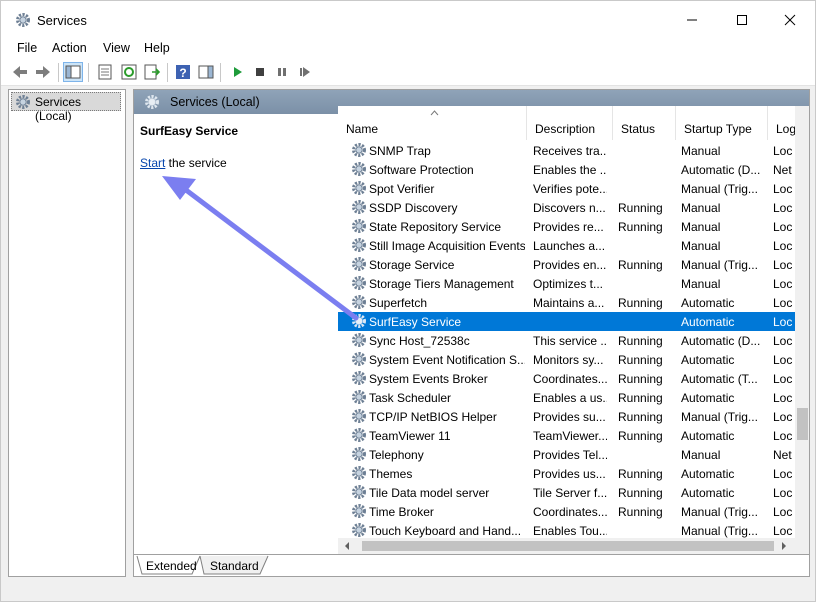  What do you see at coordinates (568, 321) in the screenshot?
I see `service-row: SurfEasy Service Automatic Loc` at bounding box center [568, 321].